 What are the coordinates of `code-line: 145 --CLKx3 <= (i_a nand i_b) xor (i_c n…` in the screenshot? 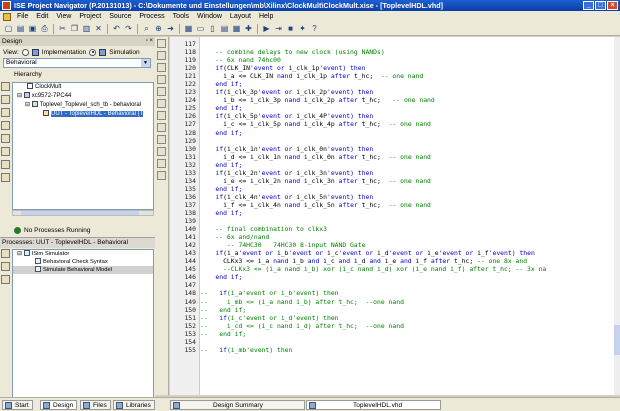 It's located at (399, 269).